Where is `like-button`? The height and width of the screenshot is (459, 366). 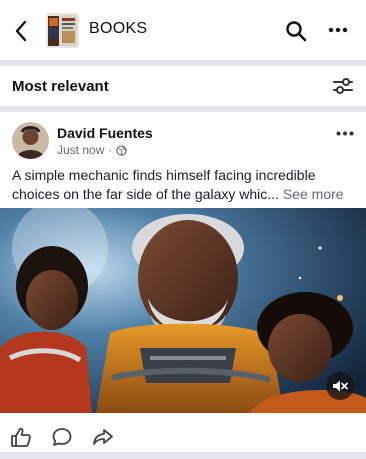 like-button is located at coordinates (21, 437).